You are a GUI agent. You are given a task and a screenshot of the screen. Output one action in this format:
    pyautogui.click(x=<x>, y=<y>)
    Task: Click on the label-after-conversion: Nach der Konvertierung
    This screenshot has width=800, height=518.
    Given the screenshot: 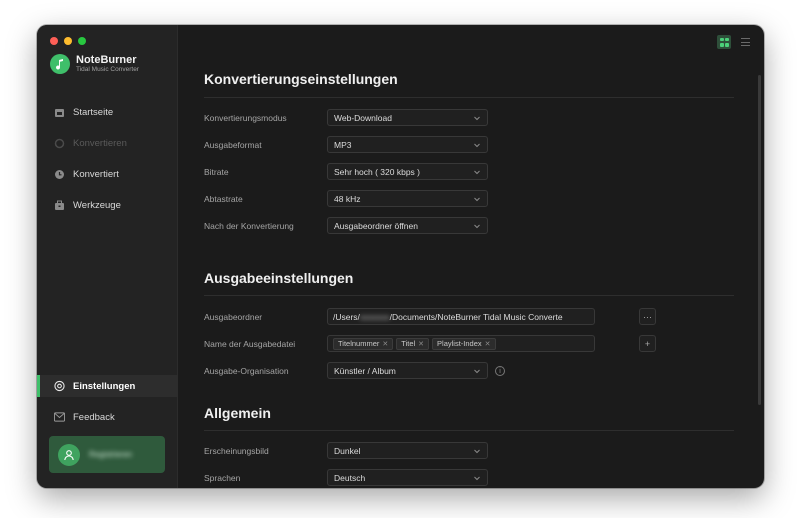 What is the action you would take?
    pyautogui.click(x=249, y=226)
    